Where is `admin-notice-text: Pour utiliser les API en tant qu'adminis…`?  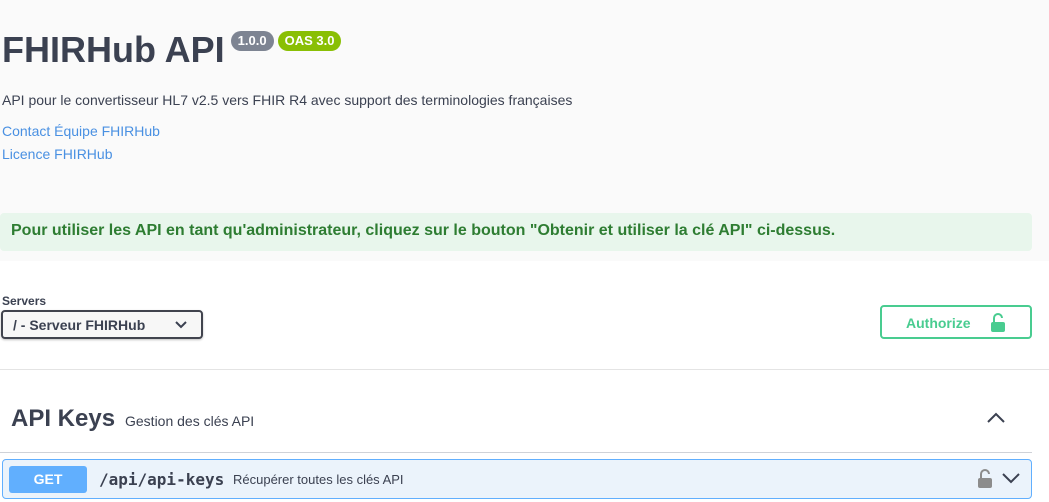
admin-notice-text: Pour utiliser les API en tant qu'adminis… is located at coordinates (423, 230).